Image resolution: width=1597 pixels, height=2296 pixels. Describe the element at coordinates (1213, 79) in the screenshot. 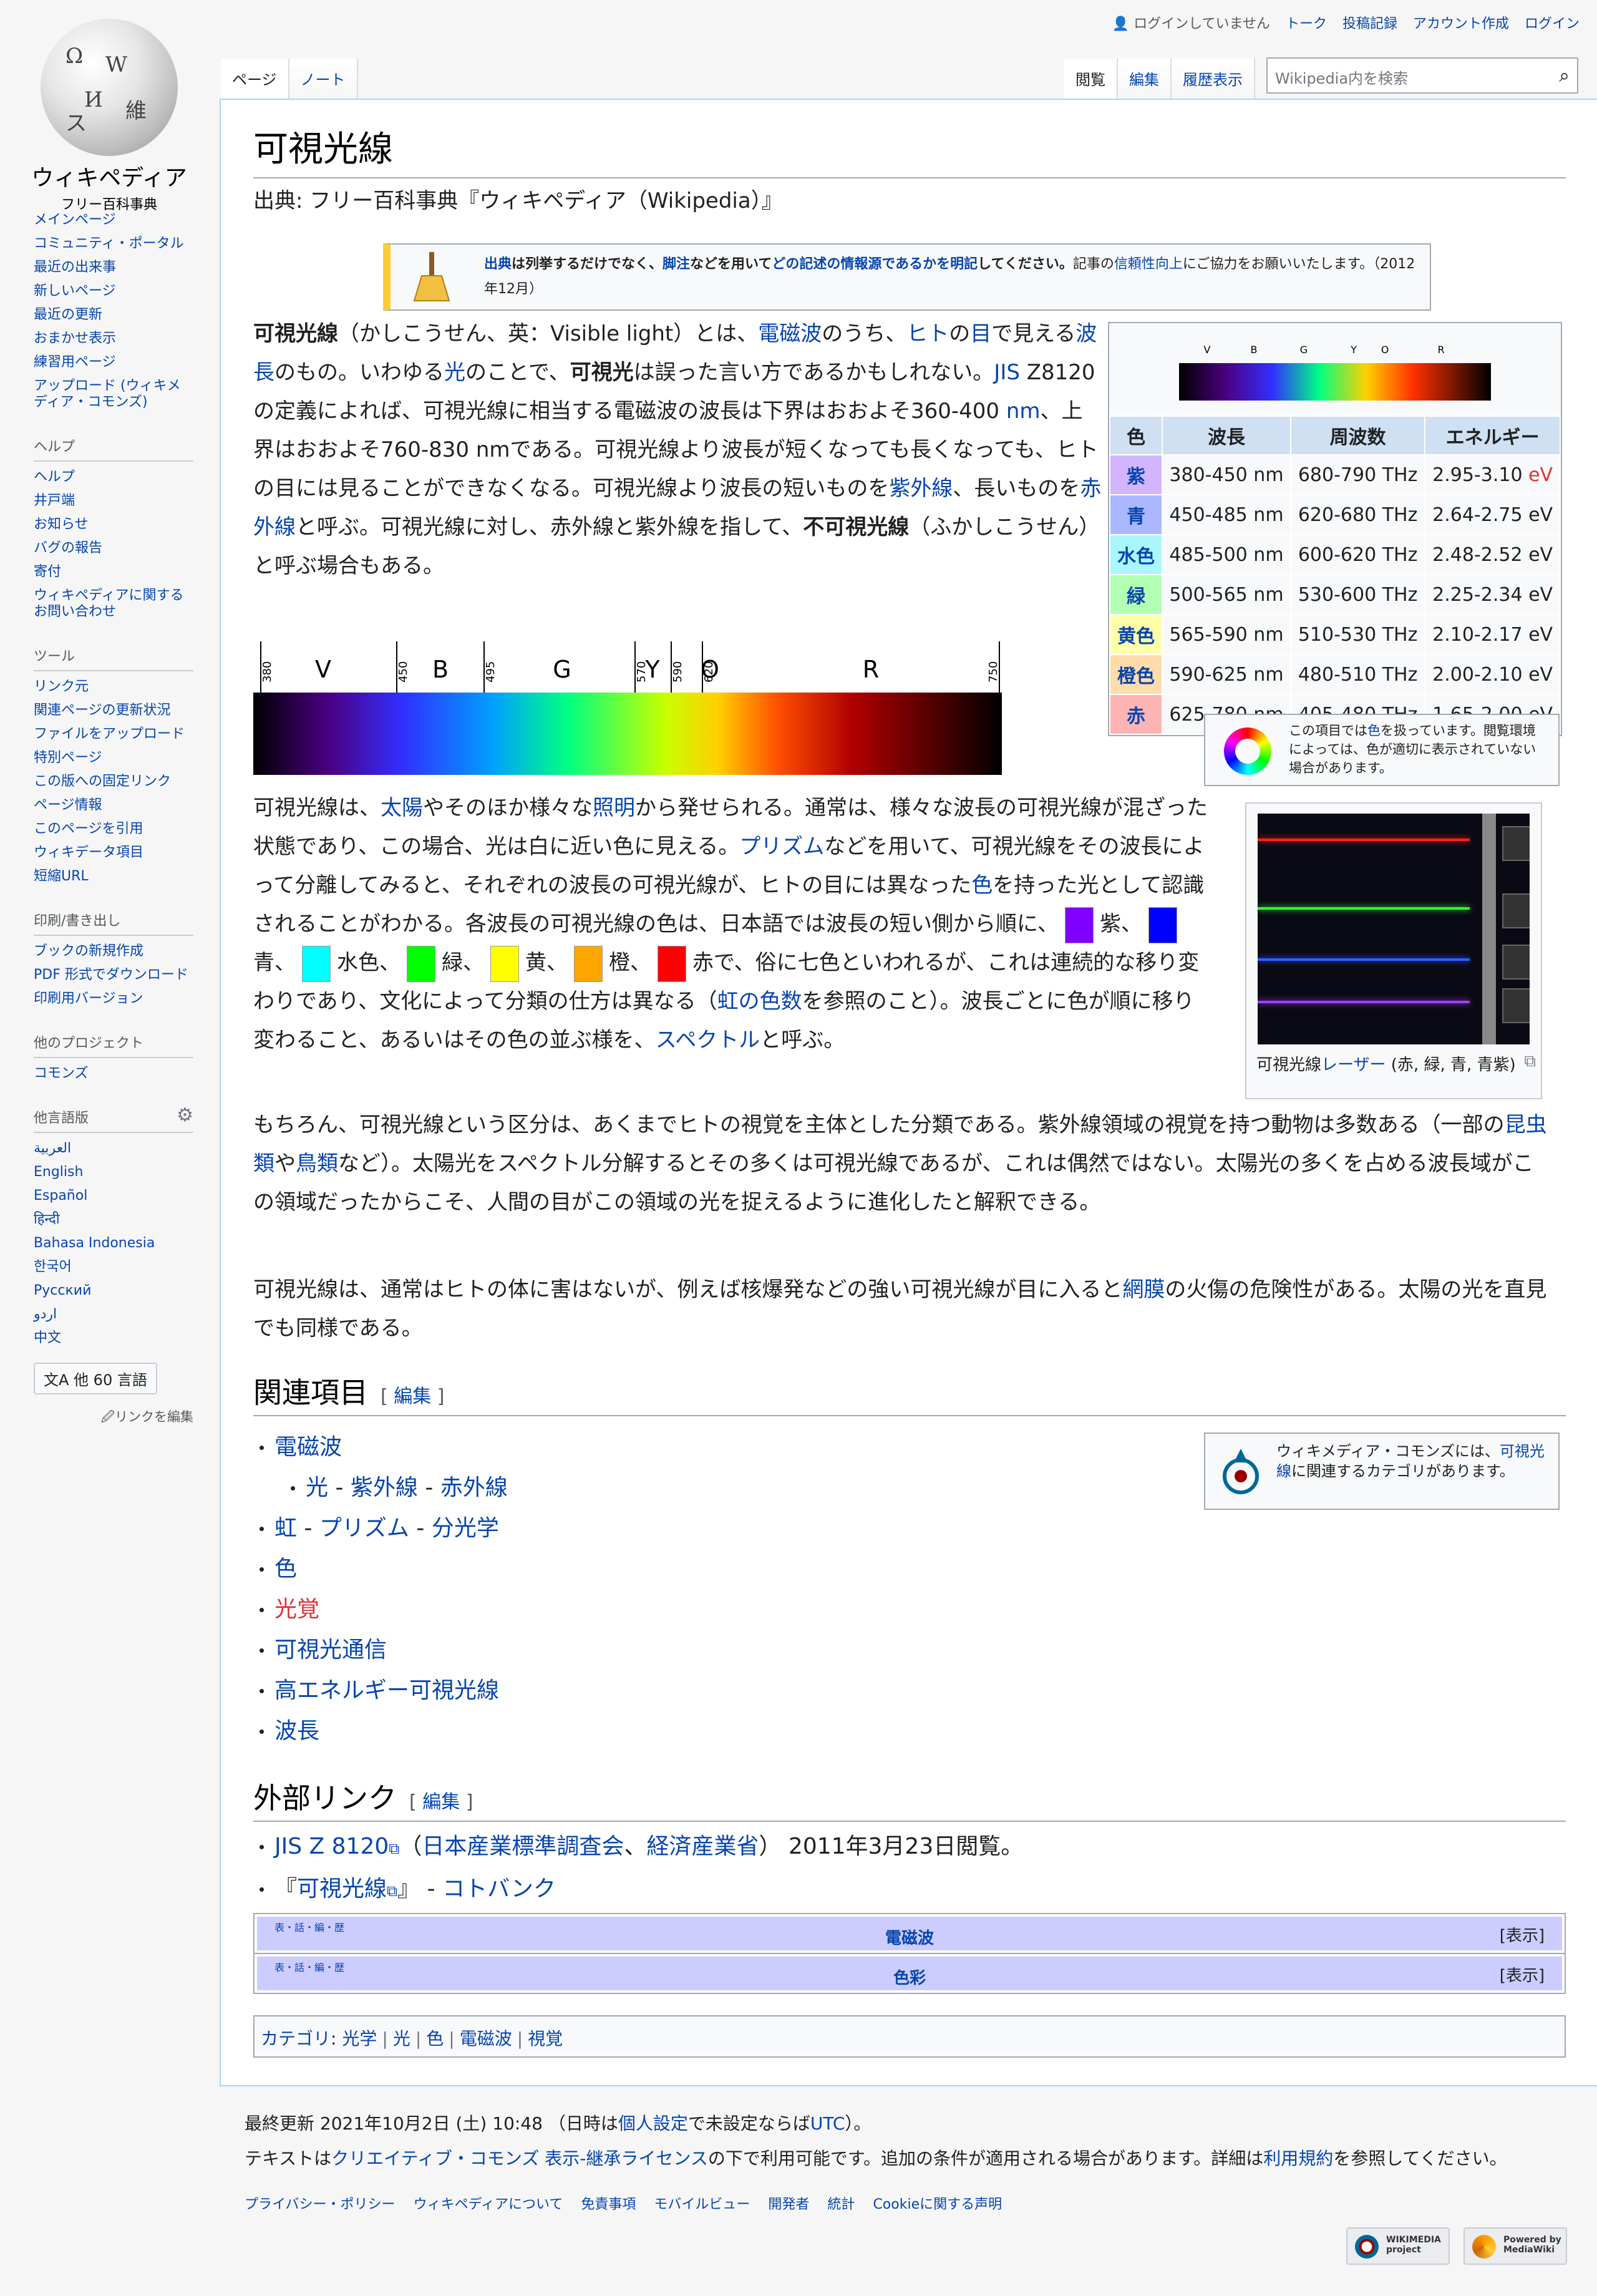

I see `tab-history: 履歴表示` at that location.